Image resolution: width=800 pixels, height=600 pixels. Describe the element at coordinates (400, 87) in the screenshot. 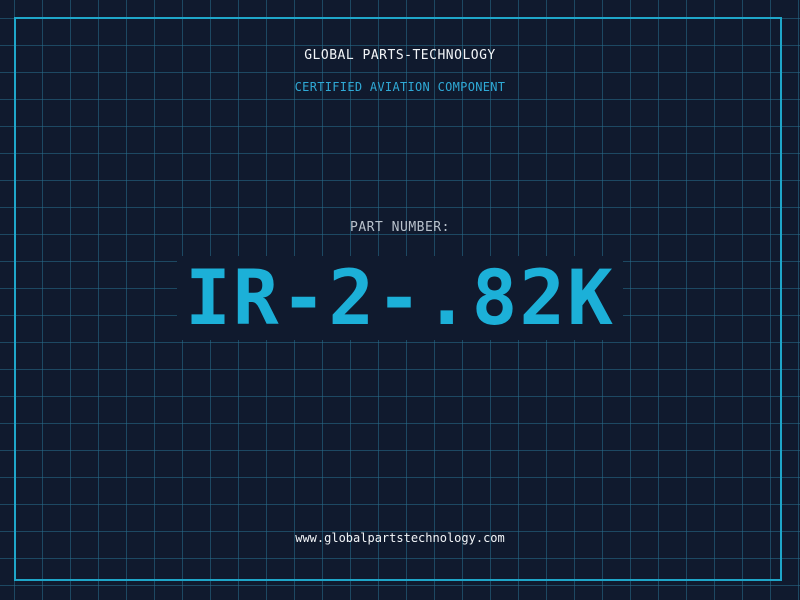

I see `certification-text: CERTIFIED AVIATION COMPONENT` at that location.